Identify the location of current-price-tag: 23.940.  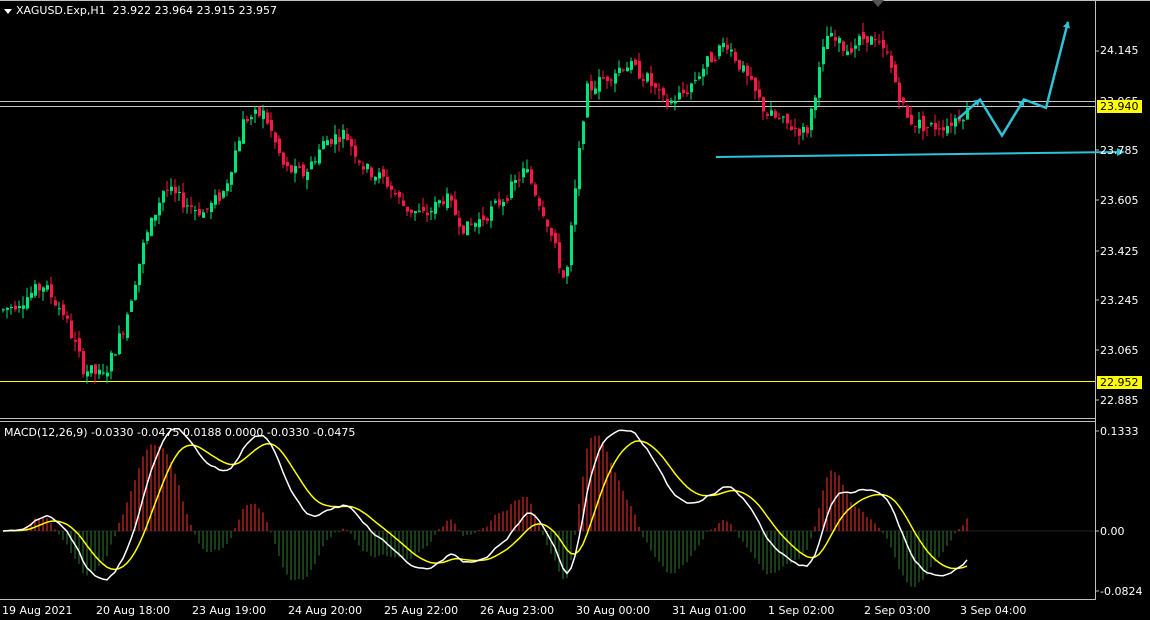
(1119, 106).